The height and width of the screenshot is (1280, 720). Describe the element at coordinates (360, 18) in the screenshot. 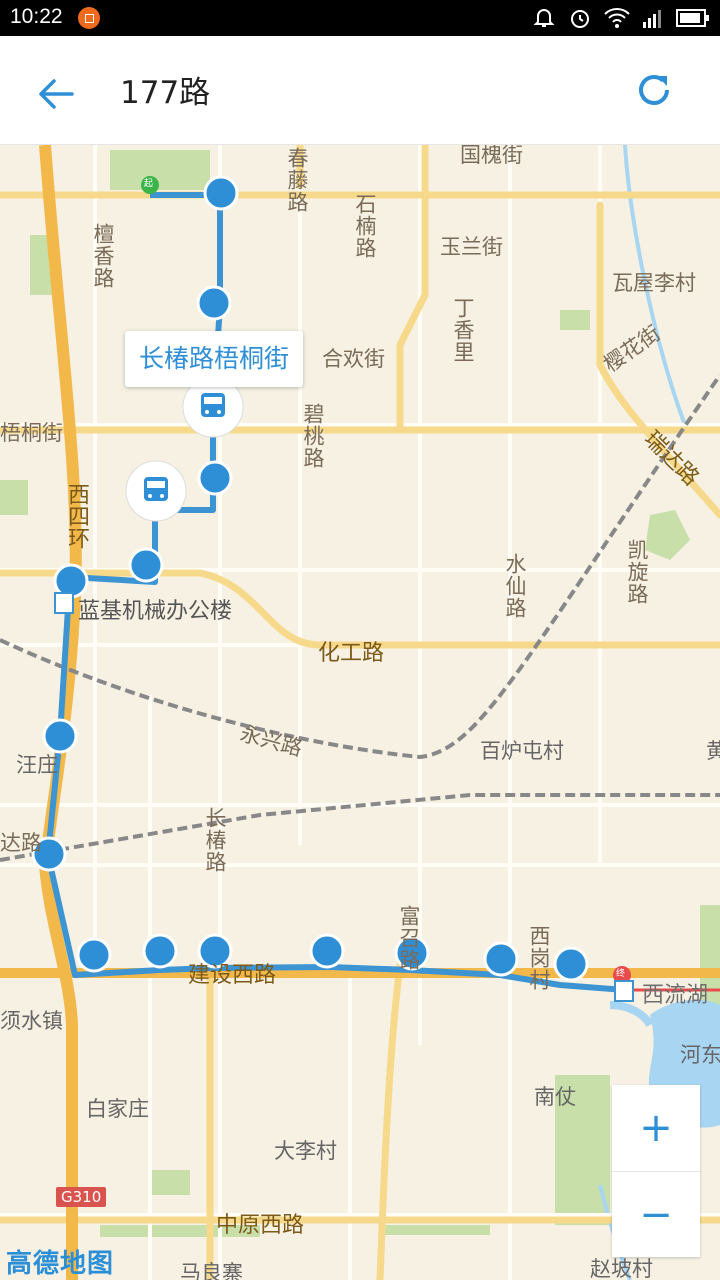

I see `status-bar: 10:22` at that location.